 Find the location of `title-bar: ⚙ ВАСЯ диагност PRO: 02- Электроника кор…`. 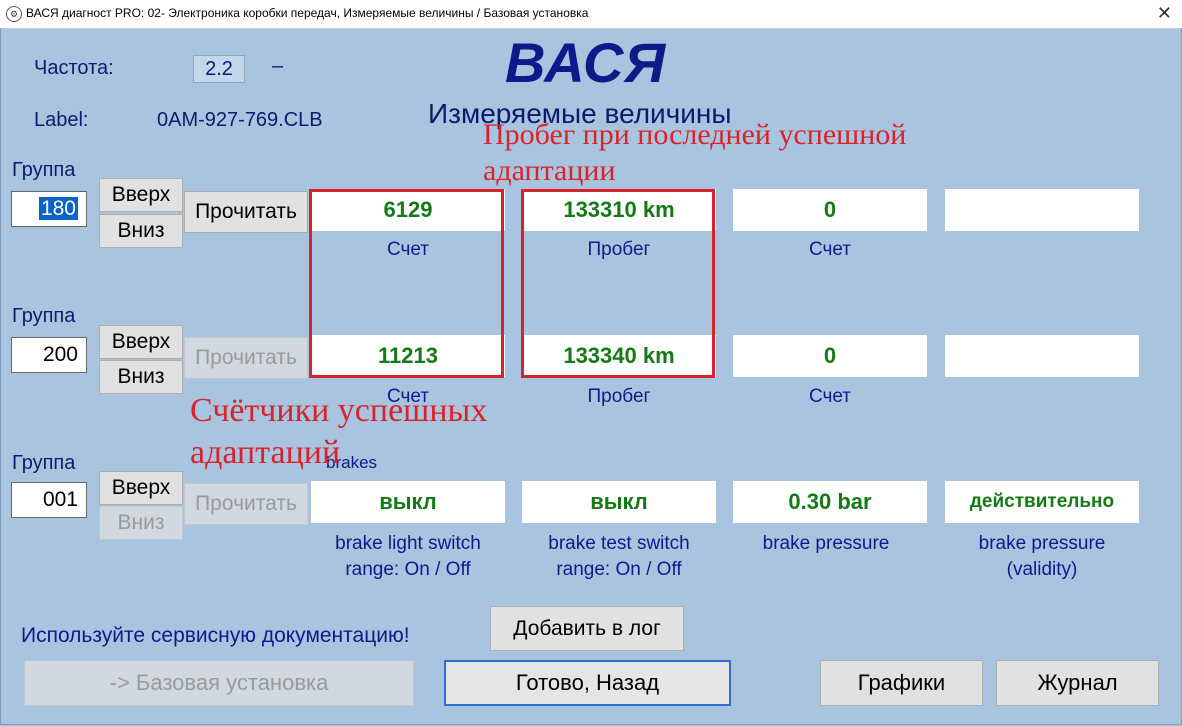

title-bar: ⚙ ВАСЯ диагност PRO: 02- Электроника кор… is located at coordinates (591, 14).